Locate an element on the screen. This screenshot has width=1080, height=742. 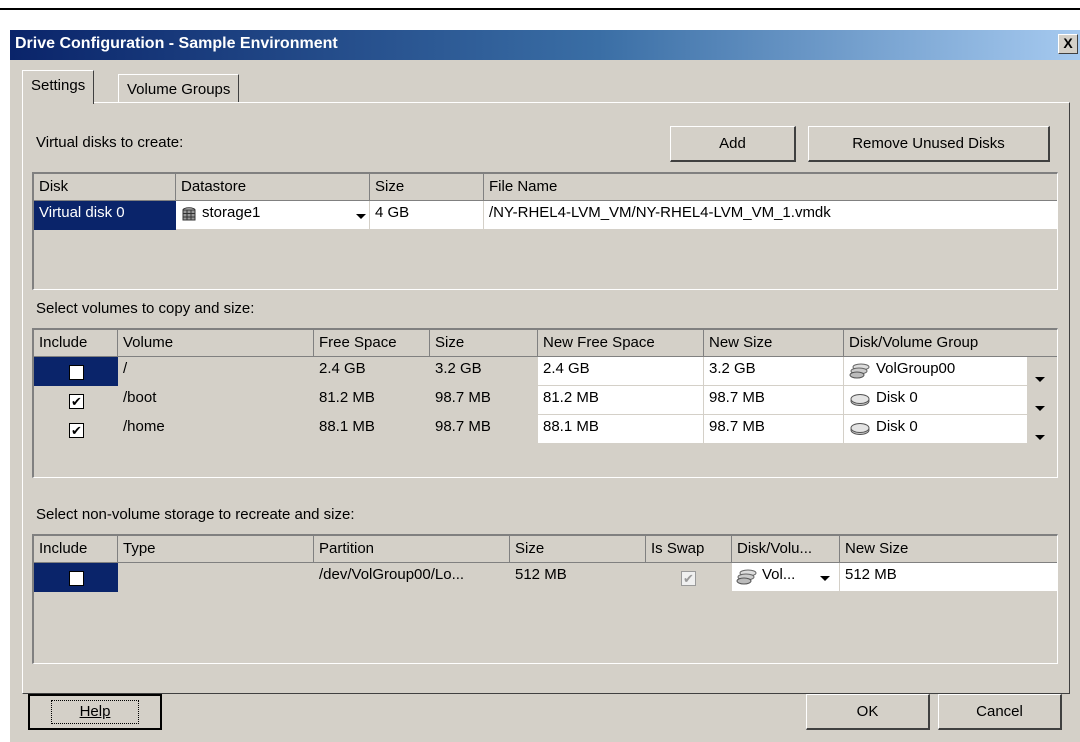
col-header-volume: Volume is located at coordinates (216, 343).